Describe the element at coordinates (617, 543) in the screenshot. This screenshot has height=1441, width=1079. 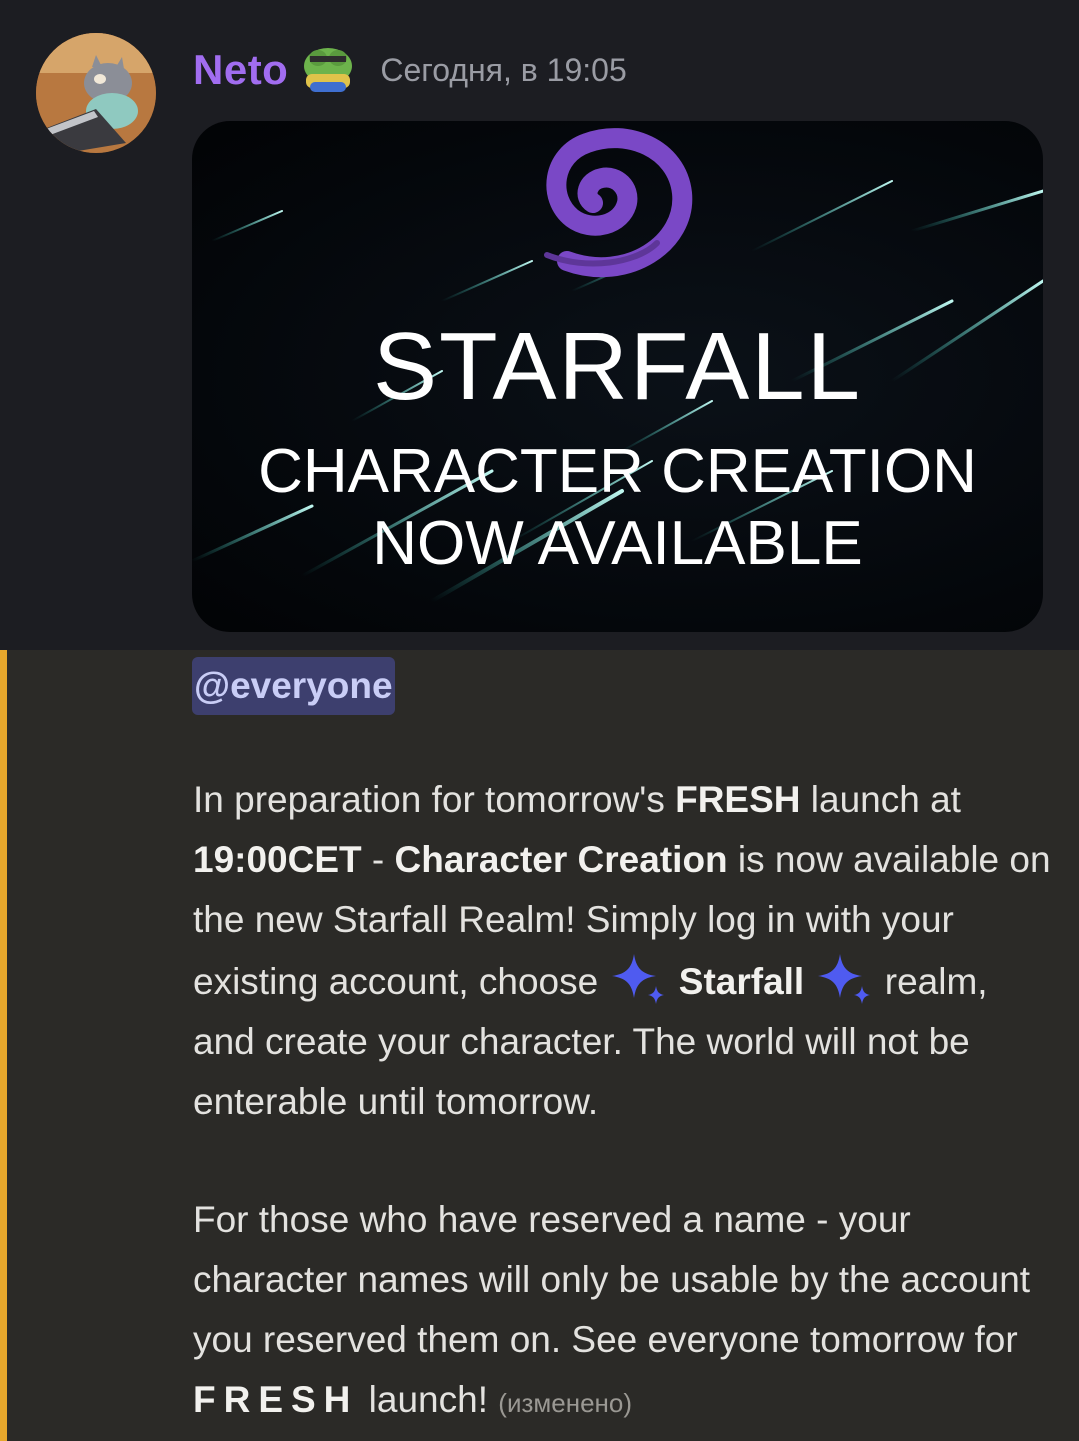
I see `banner-line-2: NOW AVAILABLE` at that location.